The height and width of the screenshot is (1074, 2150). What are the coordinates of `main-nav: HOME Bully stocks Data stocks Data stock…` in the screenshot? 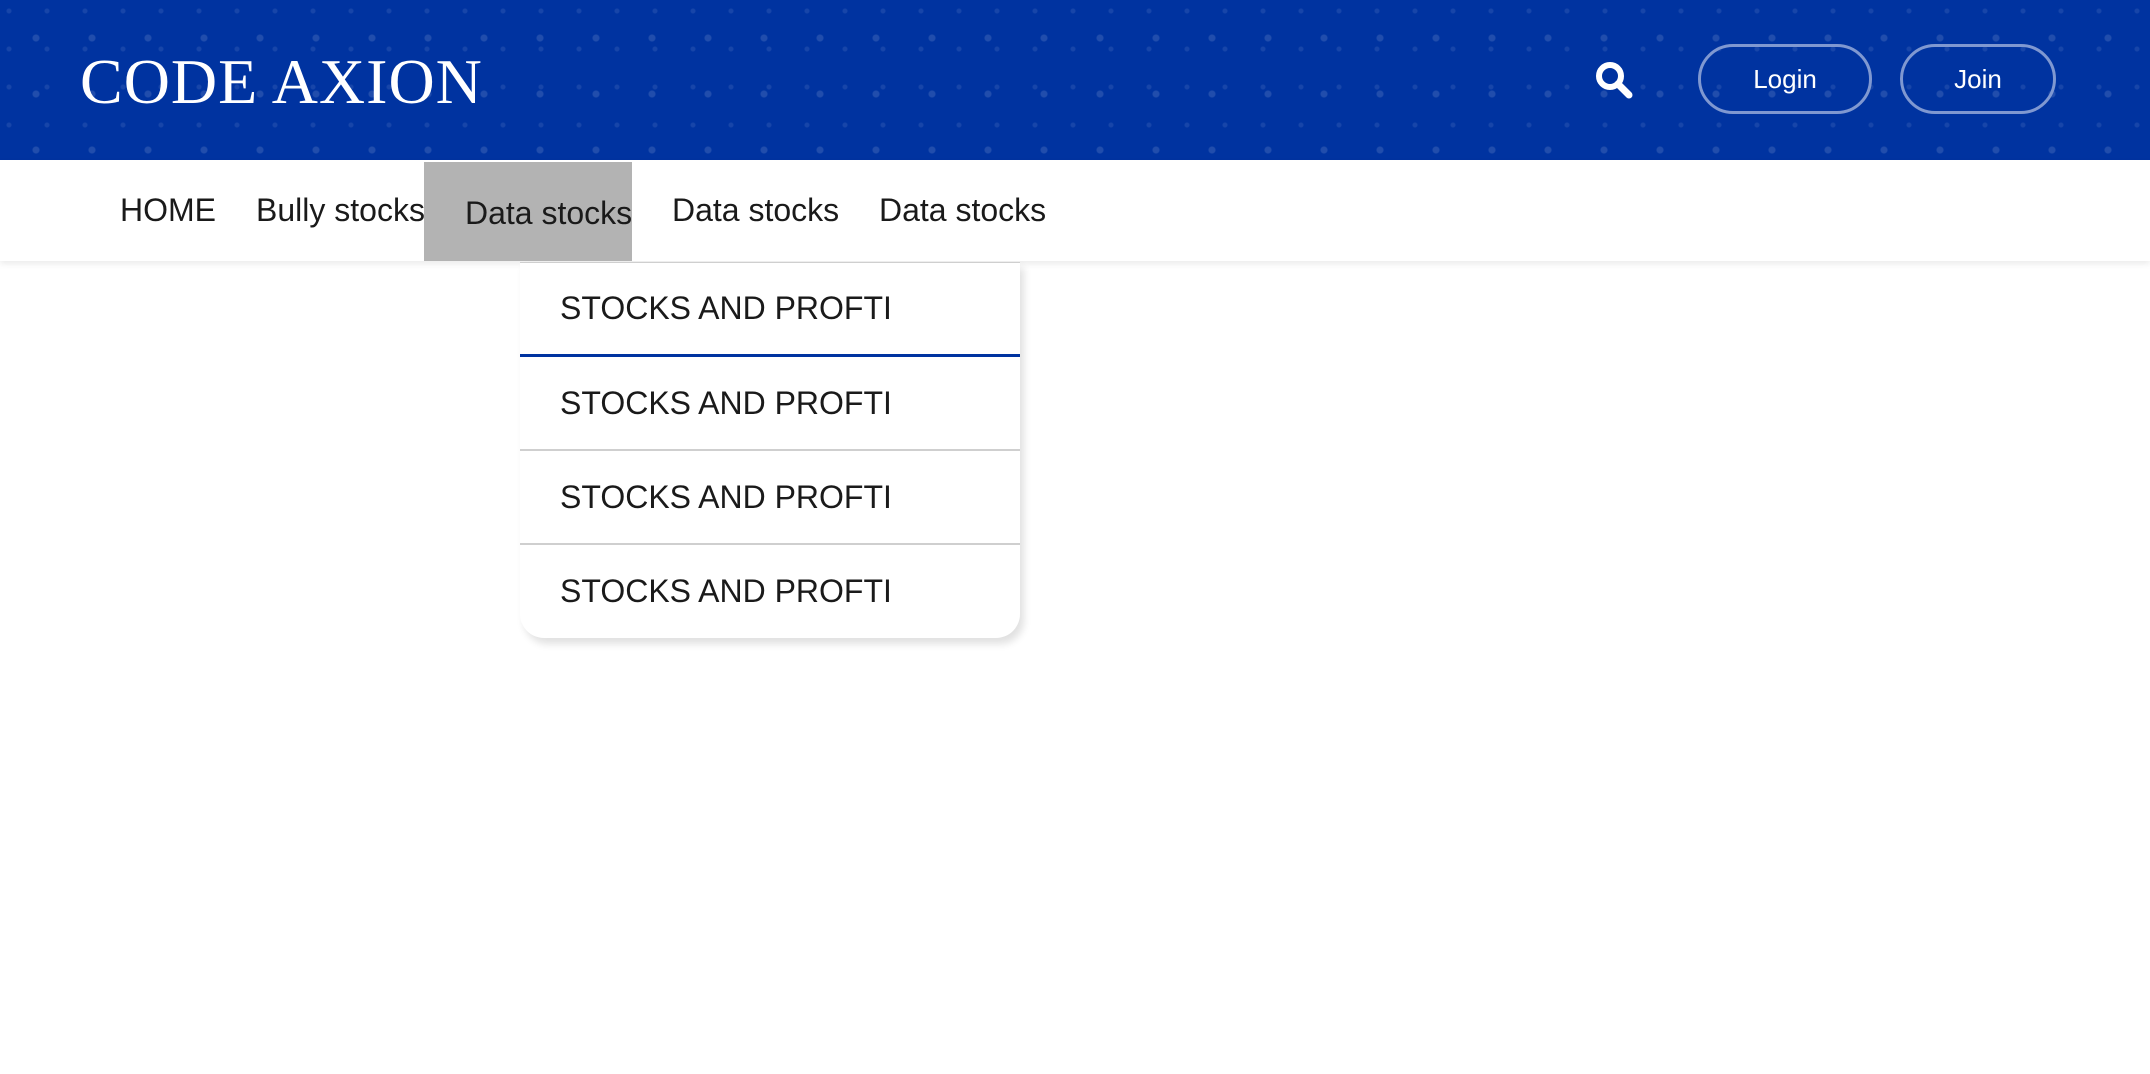 It's located at (1075, 210).